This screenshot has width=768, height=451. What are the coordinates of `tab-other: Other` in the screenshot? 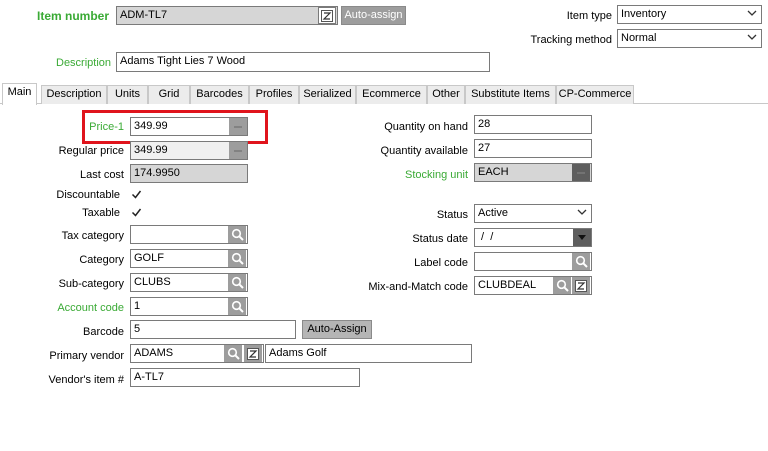 It's located at (446, 94).